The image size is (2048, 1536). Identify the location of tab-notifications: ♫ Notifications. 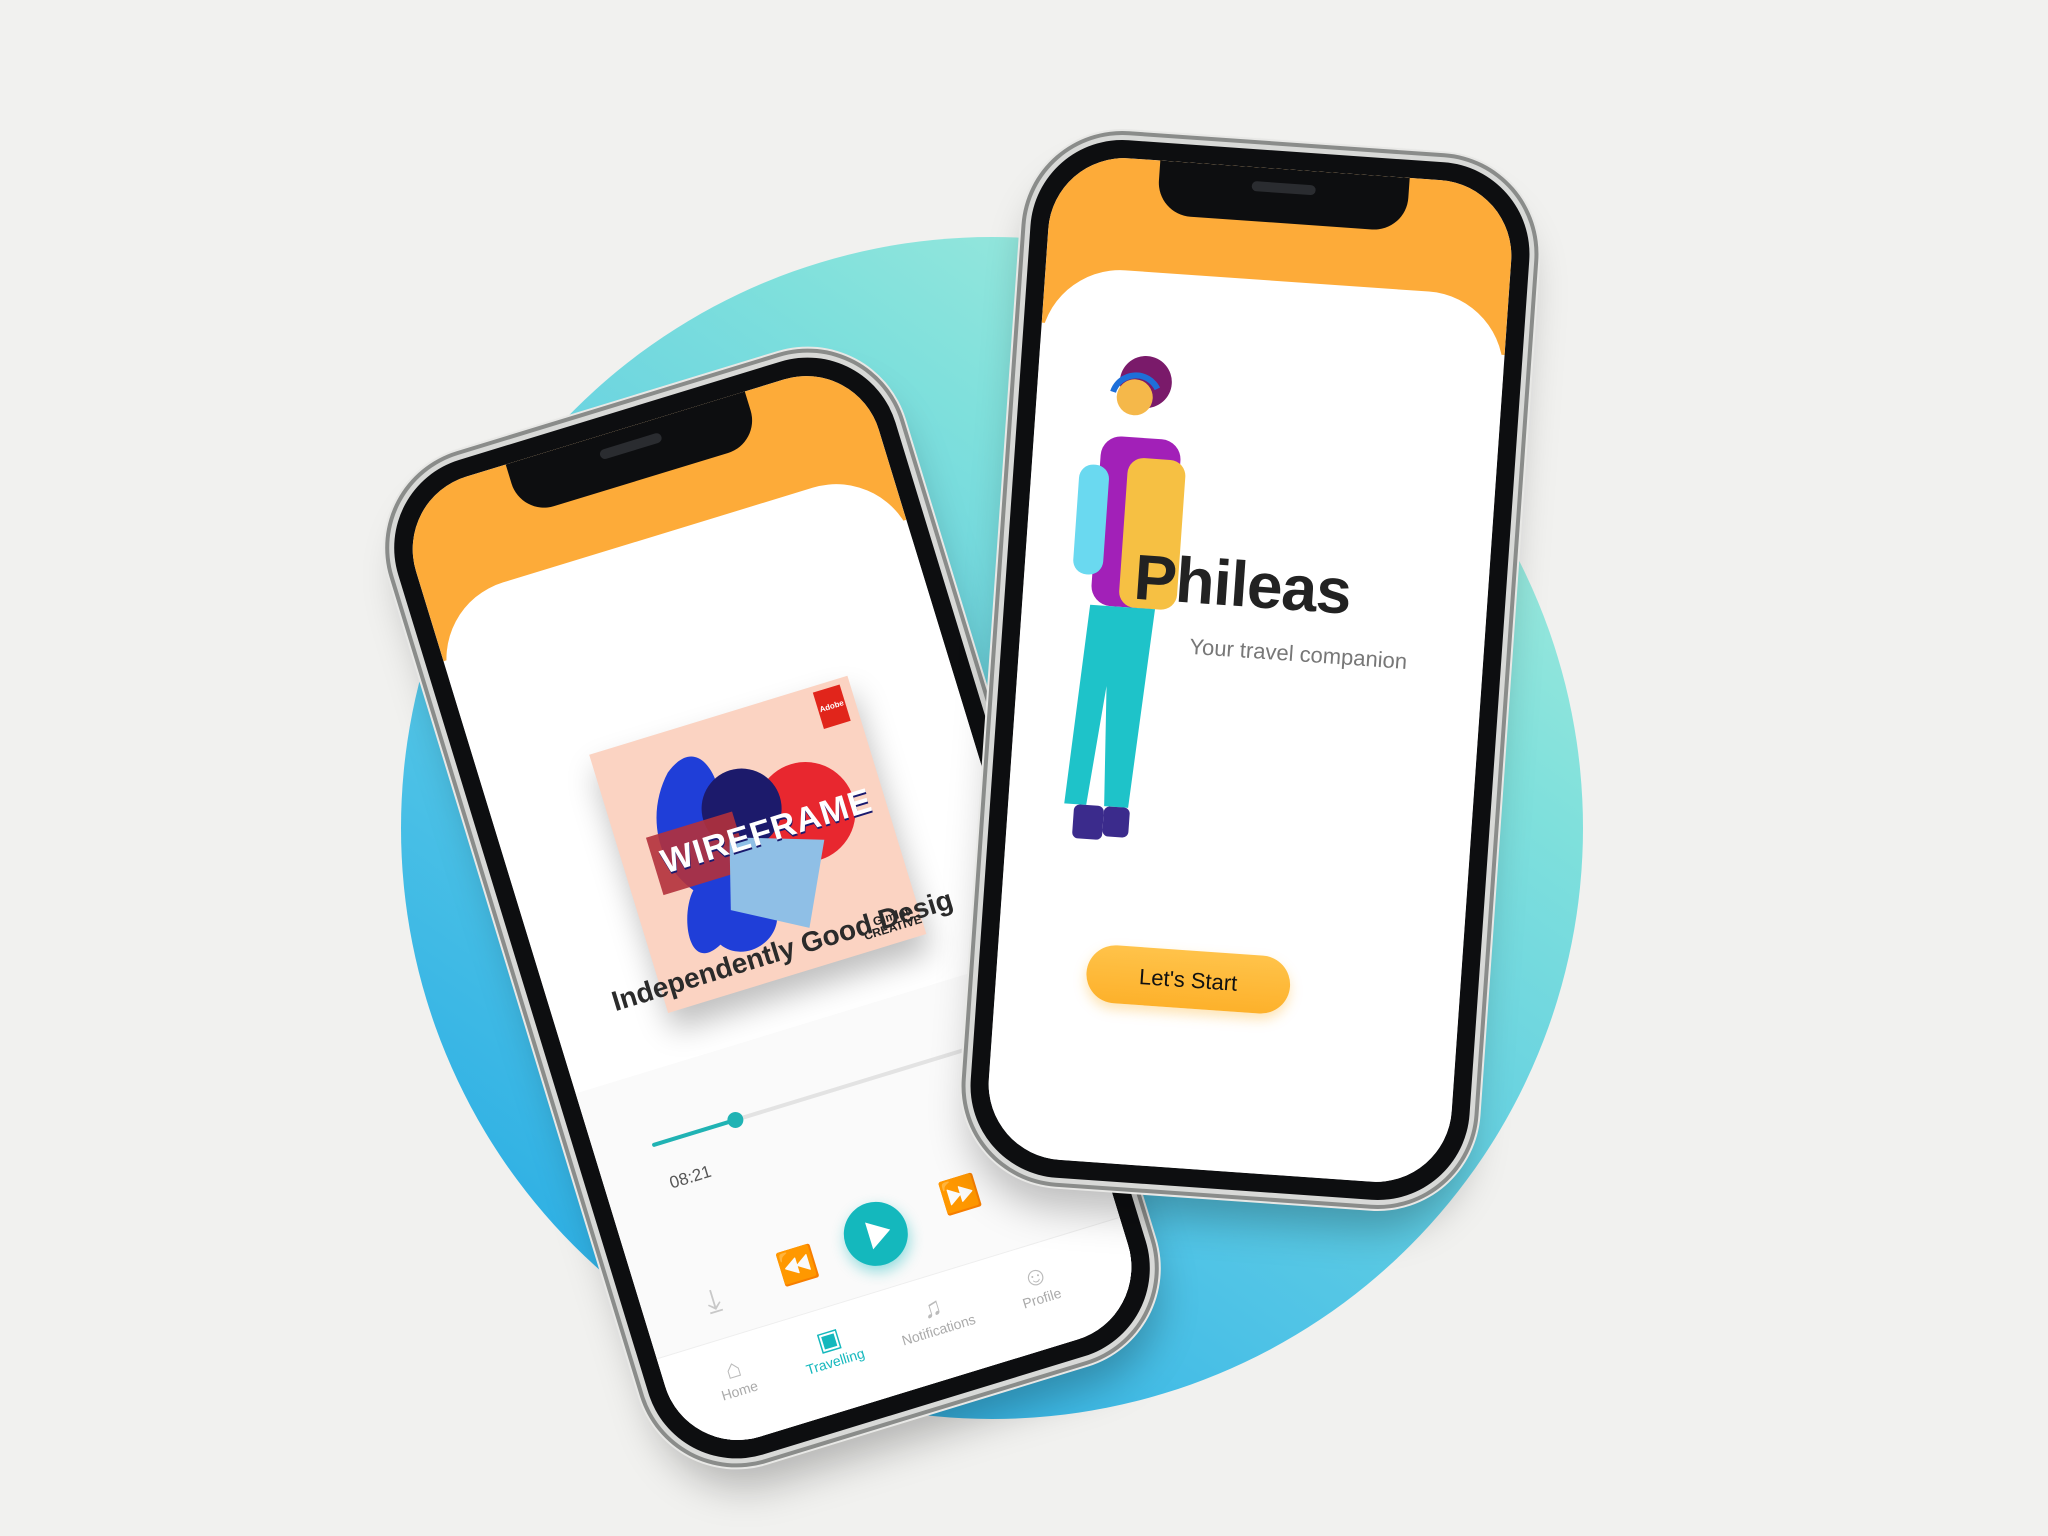
(934, 1315).